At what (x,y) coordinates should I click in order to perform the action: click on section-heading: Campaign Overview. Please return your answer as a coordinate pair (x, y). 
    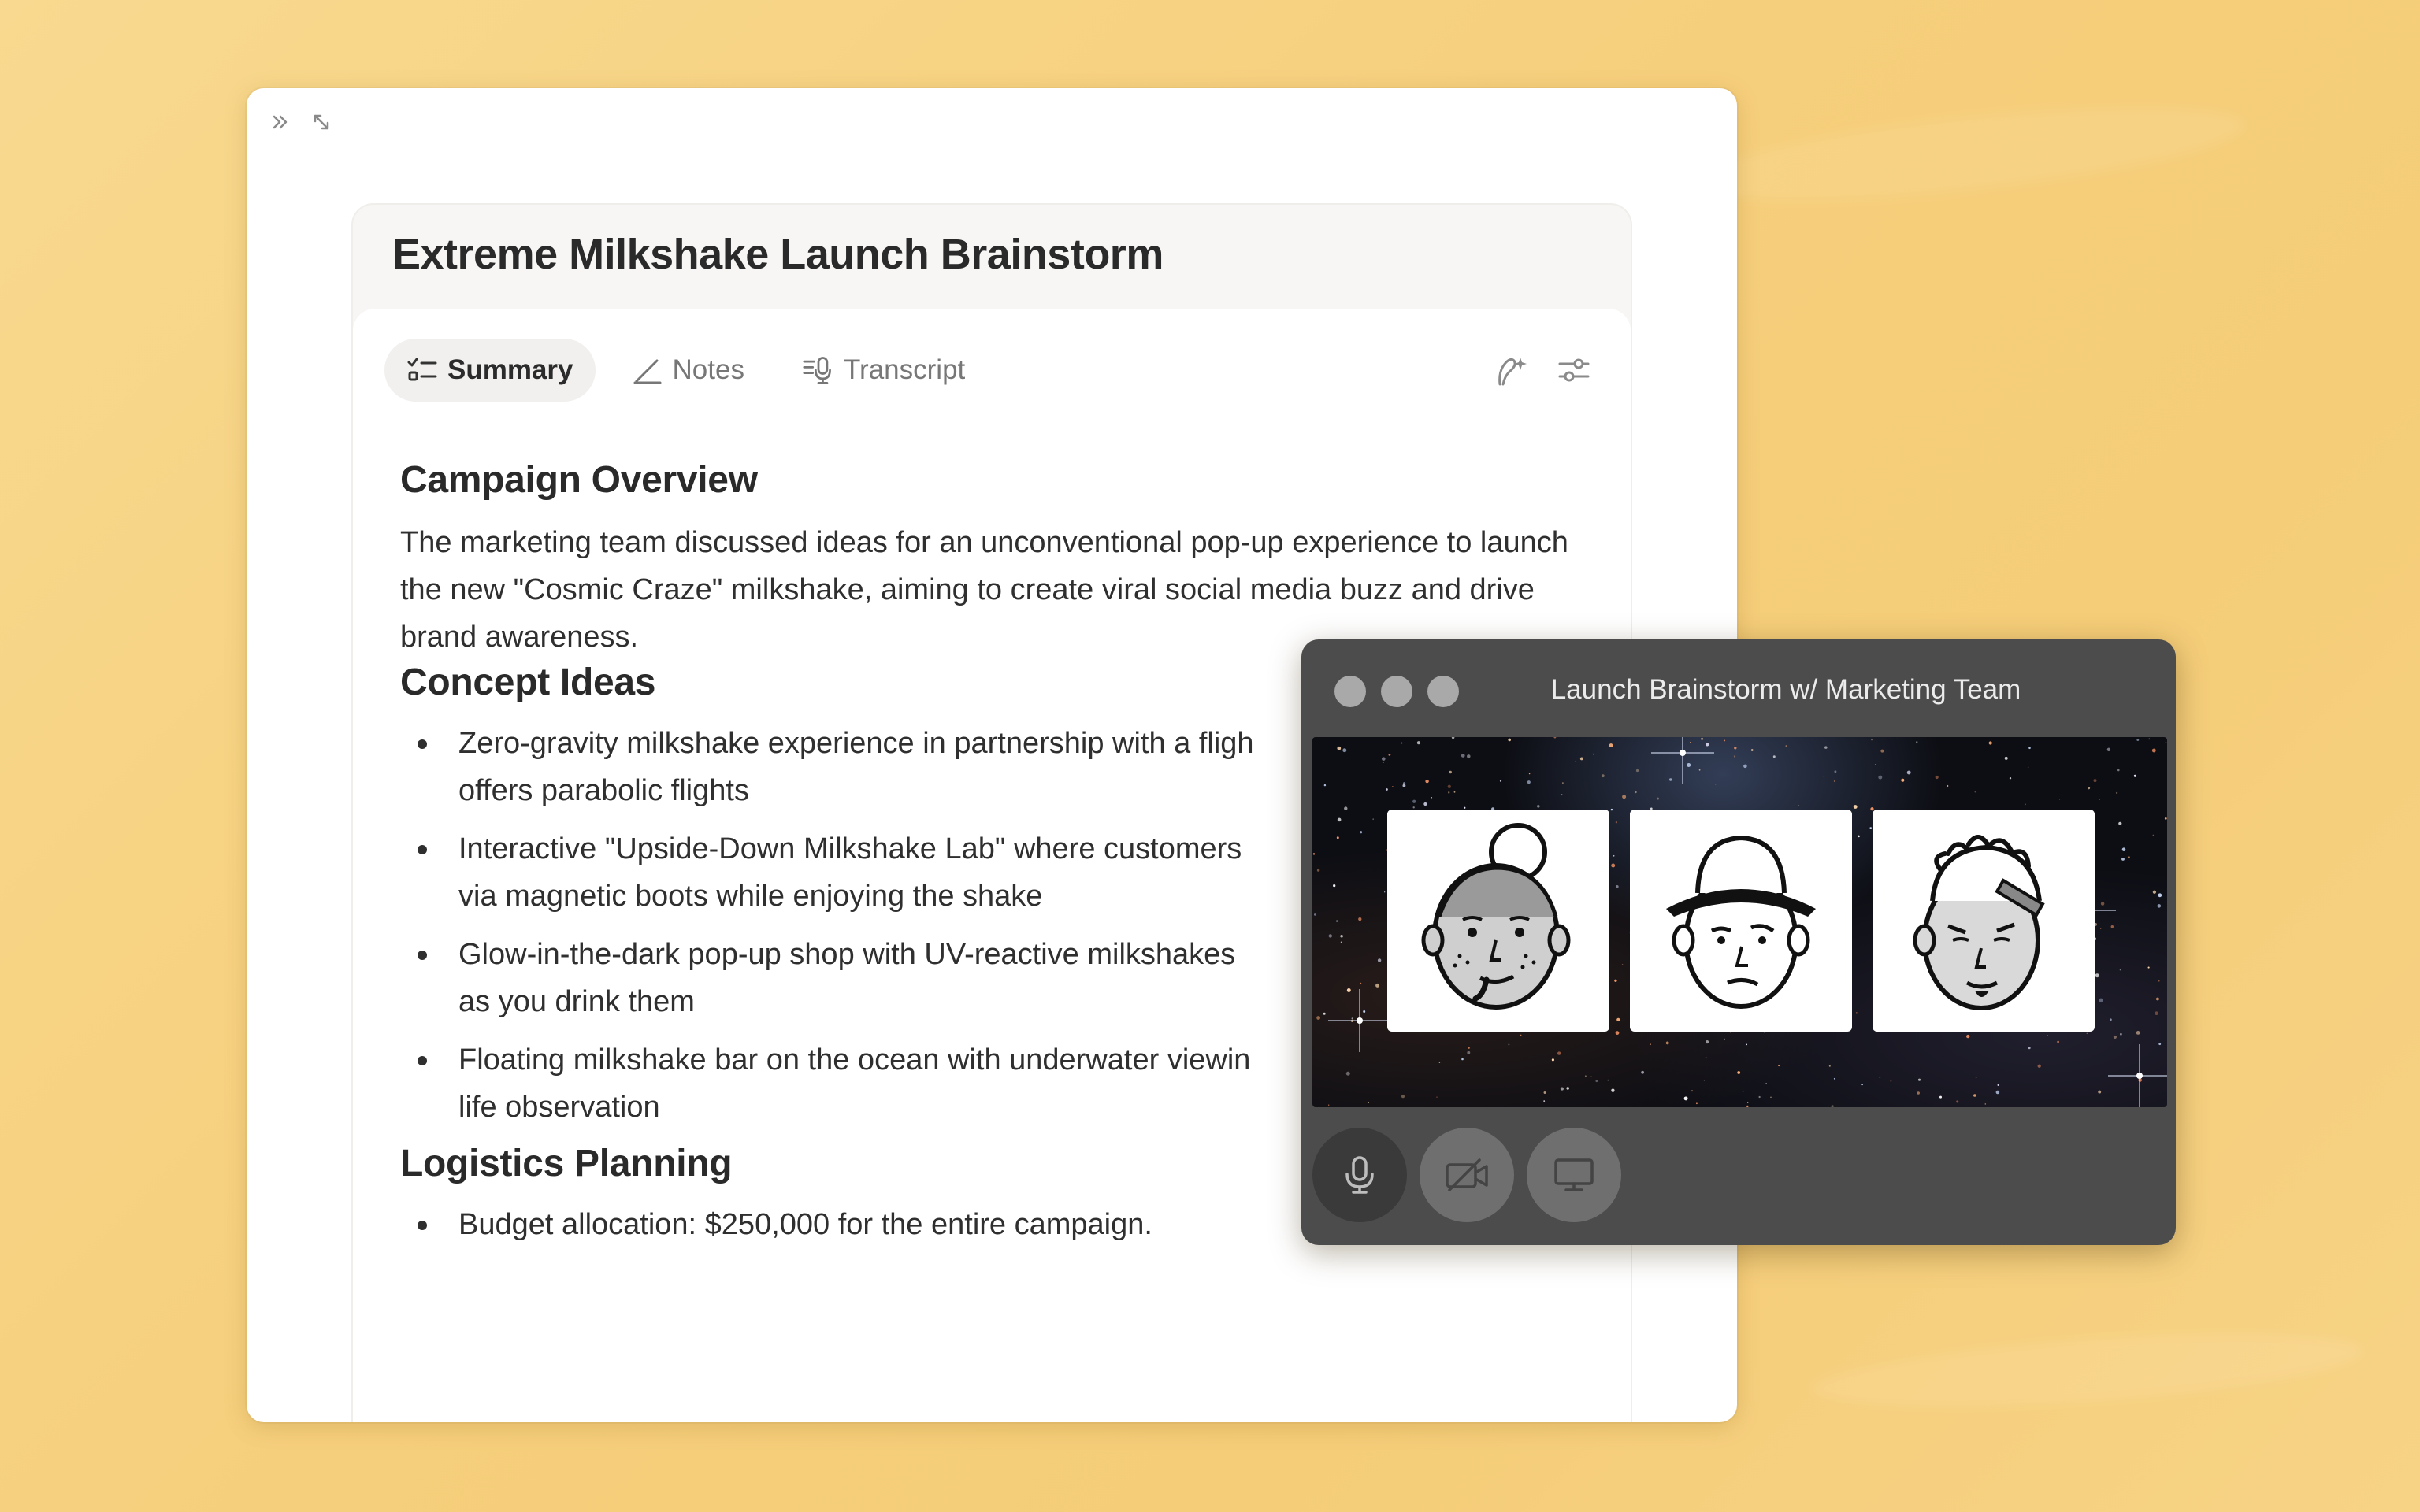
    Looking at the image, I should click on (579, 480).